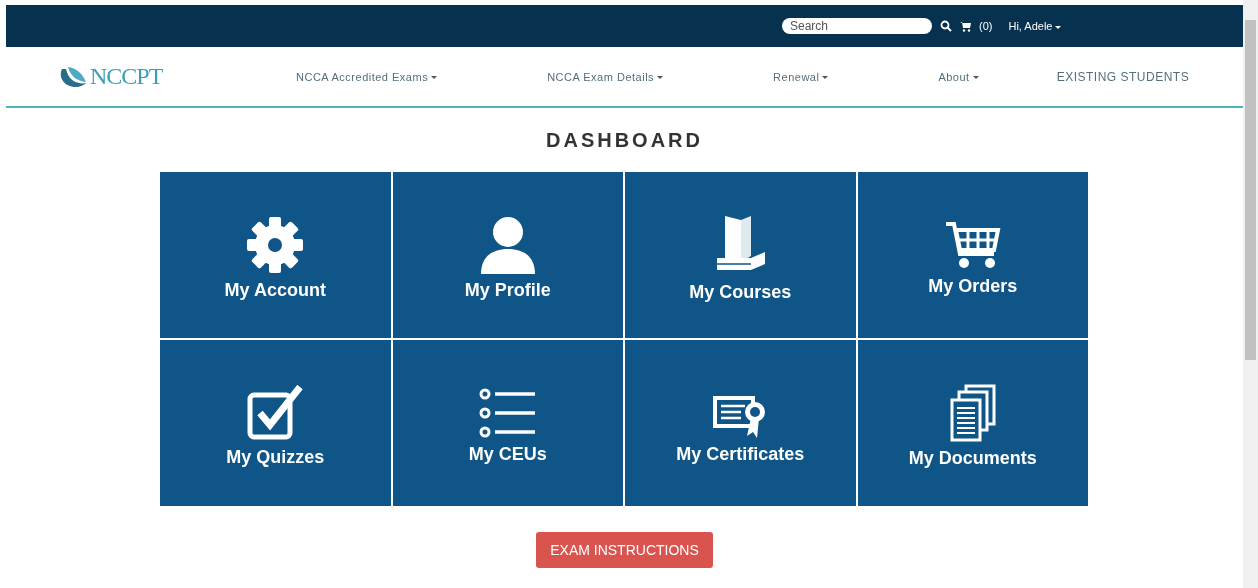 The width and height of the screenshot is (1258, 588). Describe the element at coordinates (275, 290) in the screenshot. I see `tile-label: My Account` at that location.